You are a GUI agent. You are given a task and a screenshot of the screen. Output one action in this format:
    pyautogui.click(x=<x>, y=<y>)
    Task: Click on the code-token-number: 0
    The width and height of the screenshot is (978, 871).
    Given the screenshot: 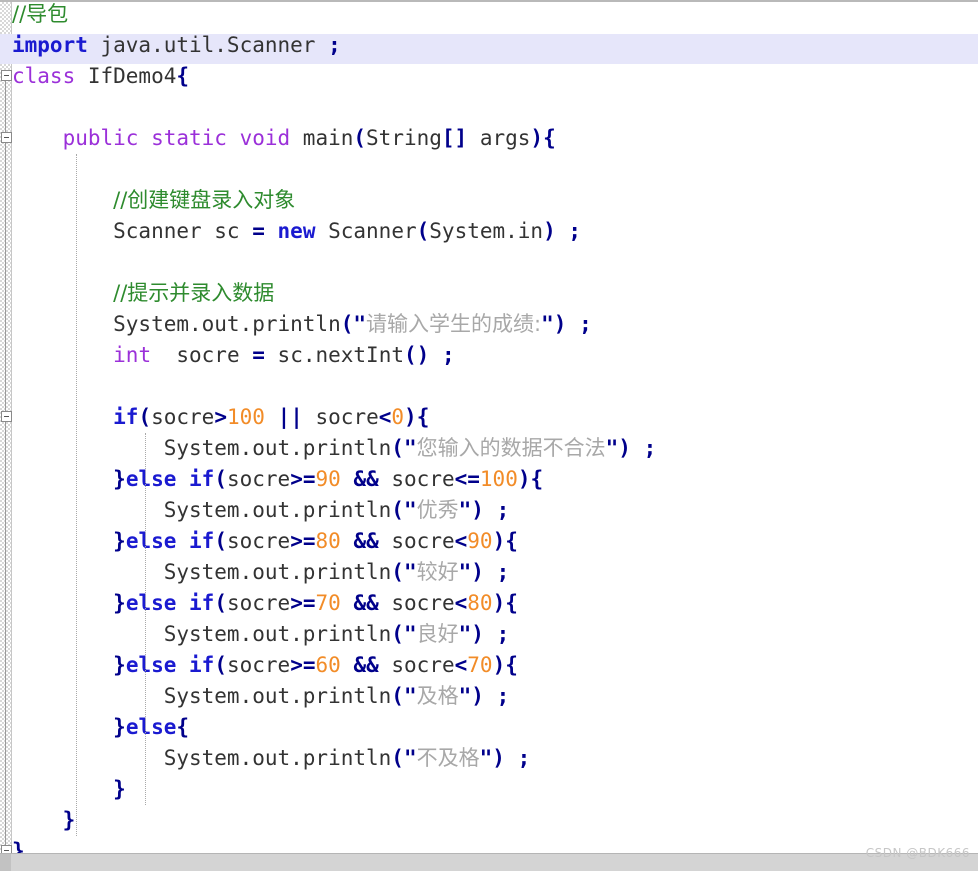 What is the action you would take?
    pyautogui.click(x=398, y=417)
    